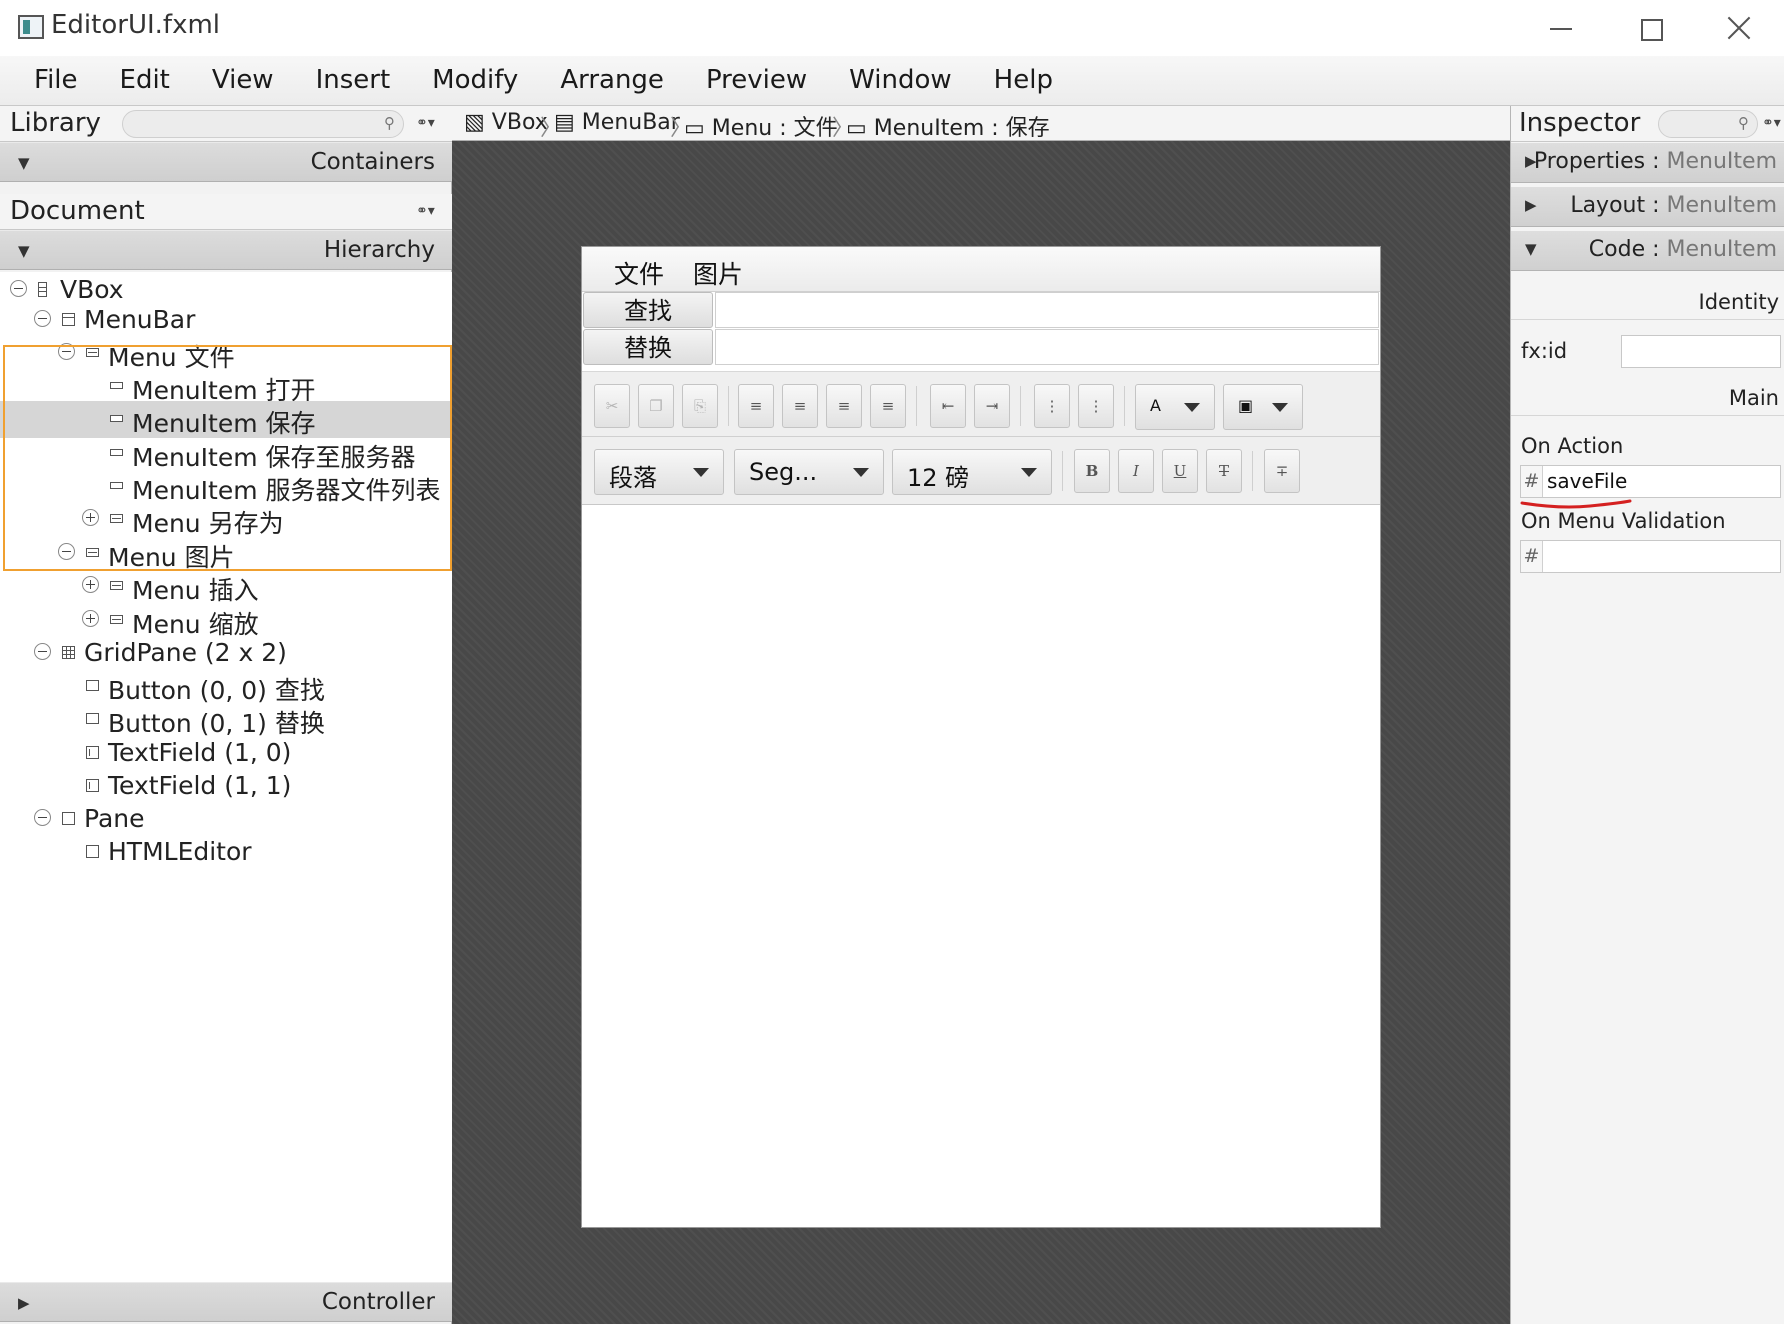 This screenshot has height=1324, width=1784. I want to click on menu-file: File, so click(56, 81).